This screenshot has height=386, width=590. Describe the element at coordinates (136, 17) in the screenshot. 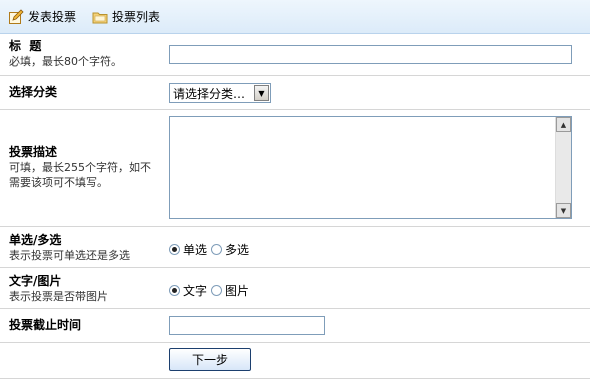

I see `vote-list-label: 投票列表` at that location.